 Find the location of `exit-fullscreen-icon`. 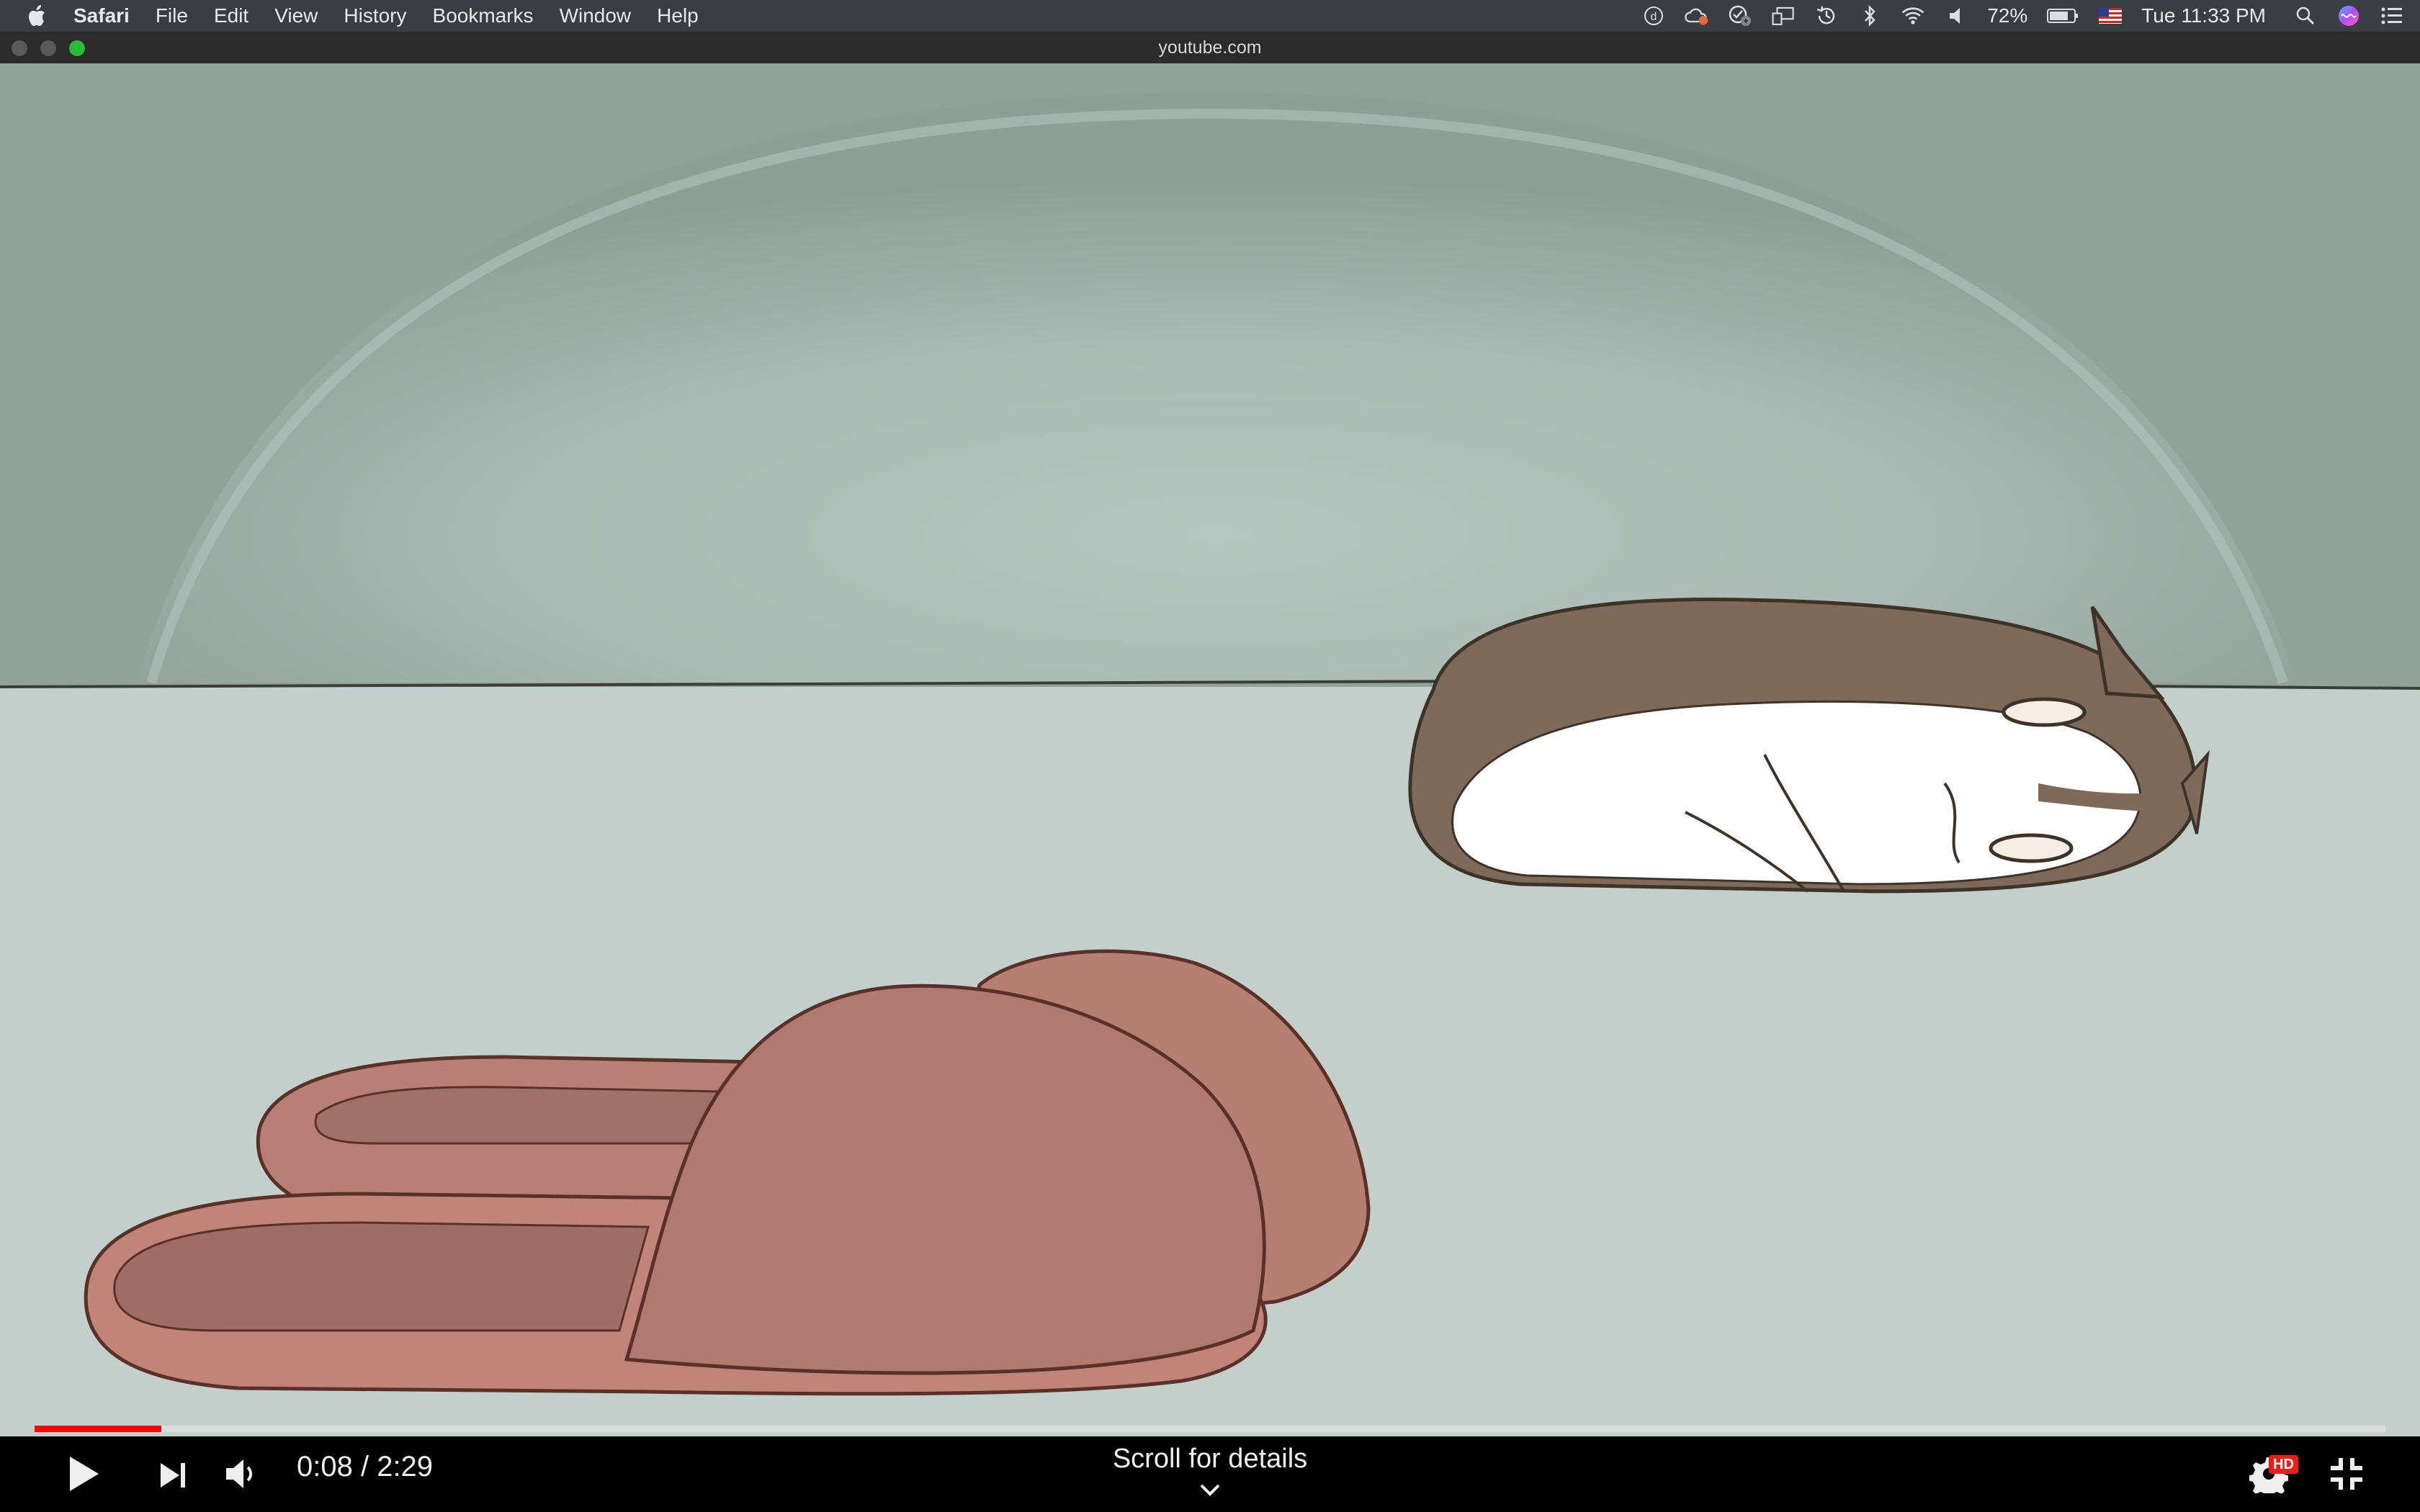

exit-fullscreen-icon is located at coordinates (2346, 1474).